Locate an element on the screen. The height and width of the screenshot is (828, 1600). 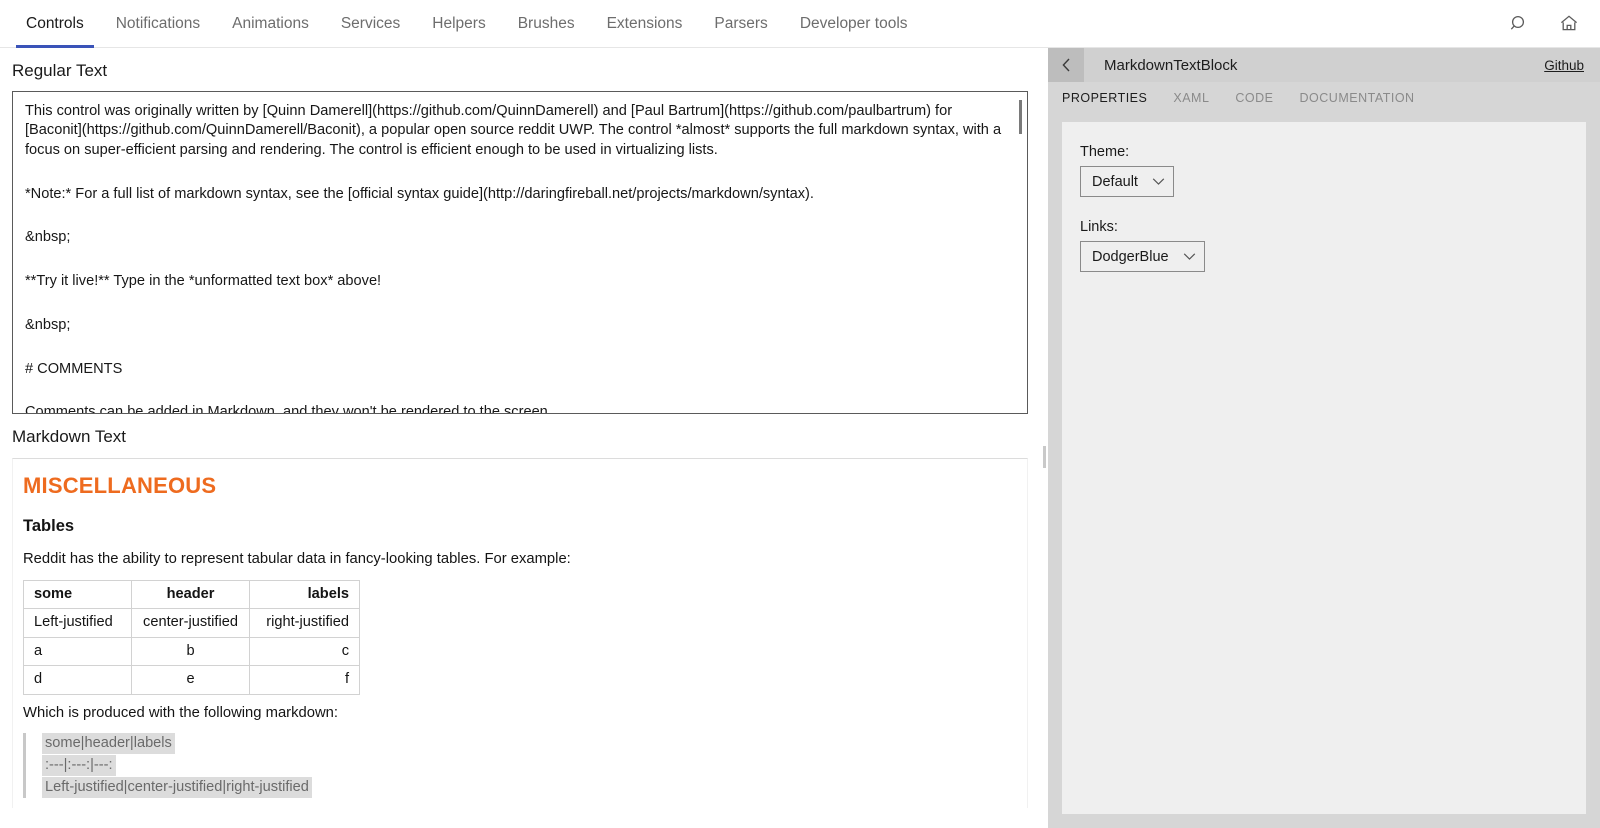
github-link: Github is located at coordinates (1572, 65).